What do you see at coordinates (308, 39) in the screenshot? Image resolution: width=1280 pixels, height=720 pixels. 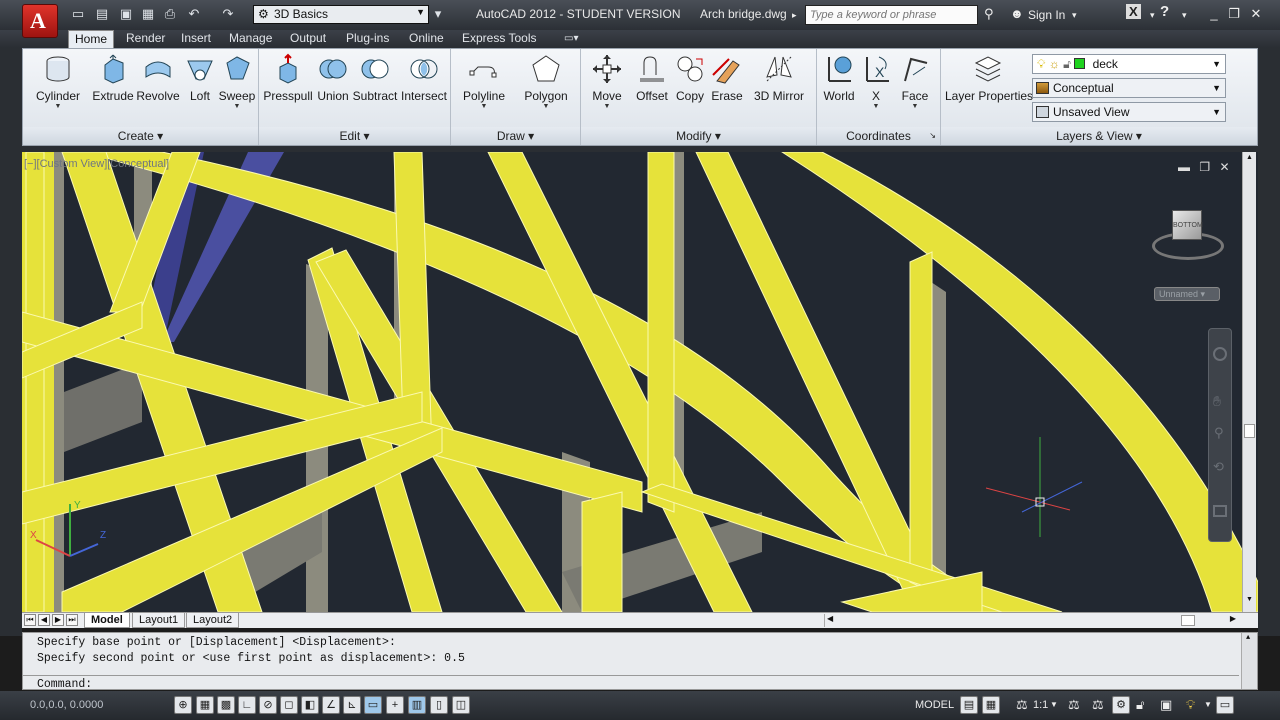 I see `tab-output: Output` at bounding box center [308, 39].